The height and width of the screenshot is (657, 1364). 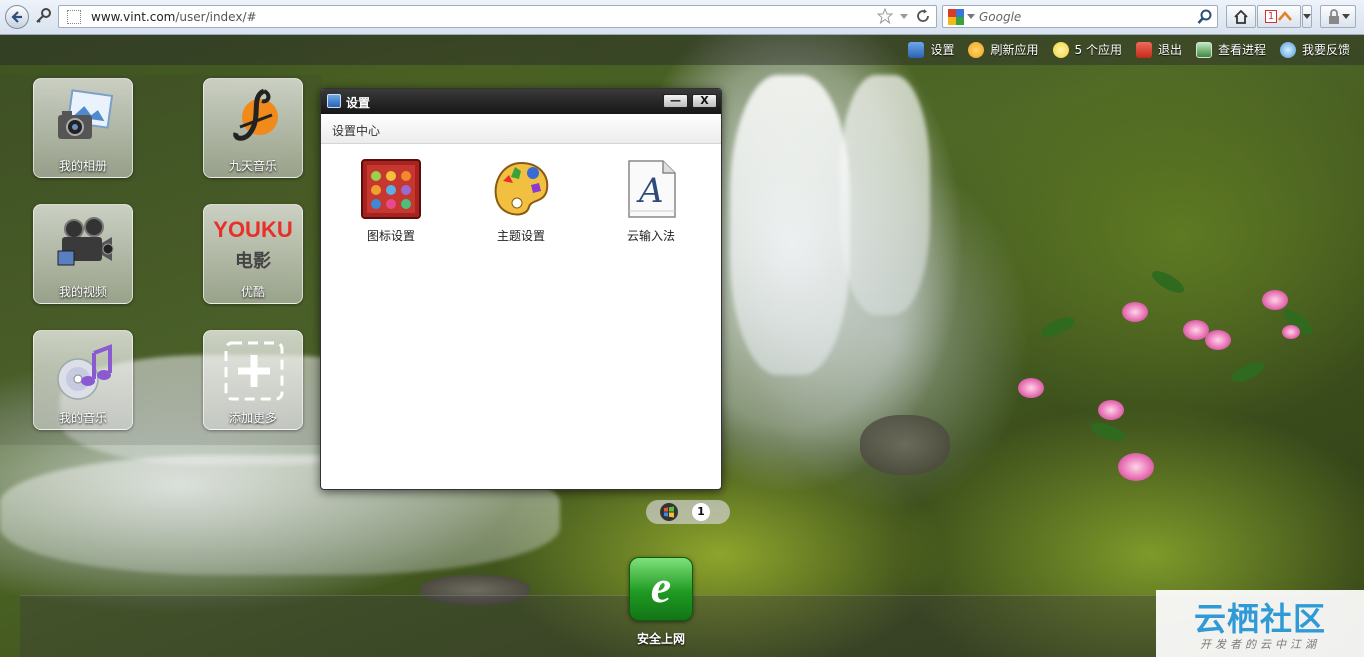 What do you see at coordinates (253, 229) in the screenshot?
I see `youku-logo: YOUKU` at bounding box center [253, 229].